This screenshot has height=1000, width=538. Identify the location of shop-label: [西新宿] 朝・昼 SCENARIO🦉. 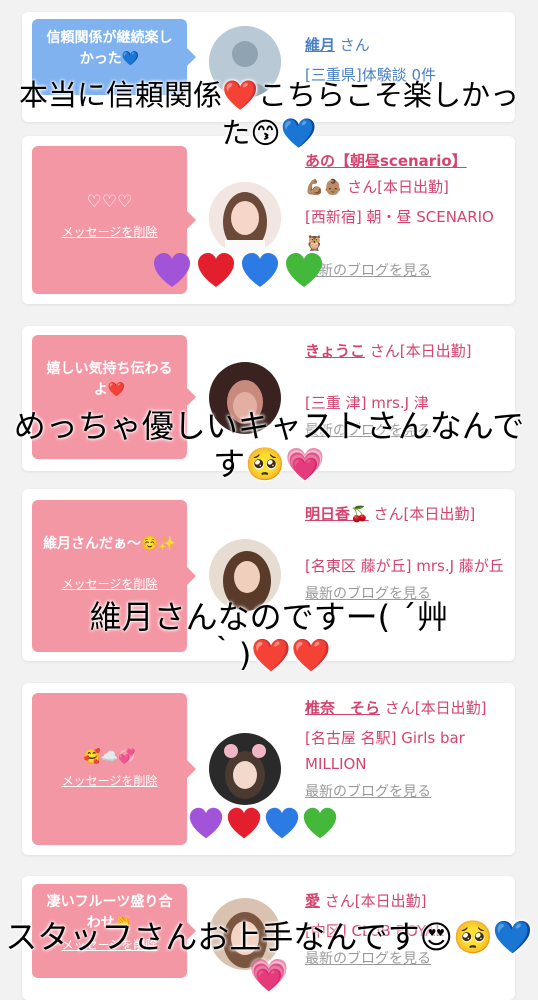
(407, 230).